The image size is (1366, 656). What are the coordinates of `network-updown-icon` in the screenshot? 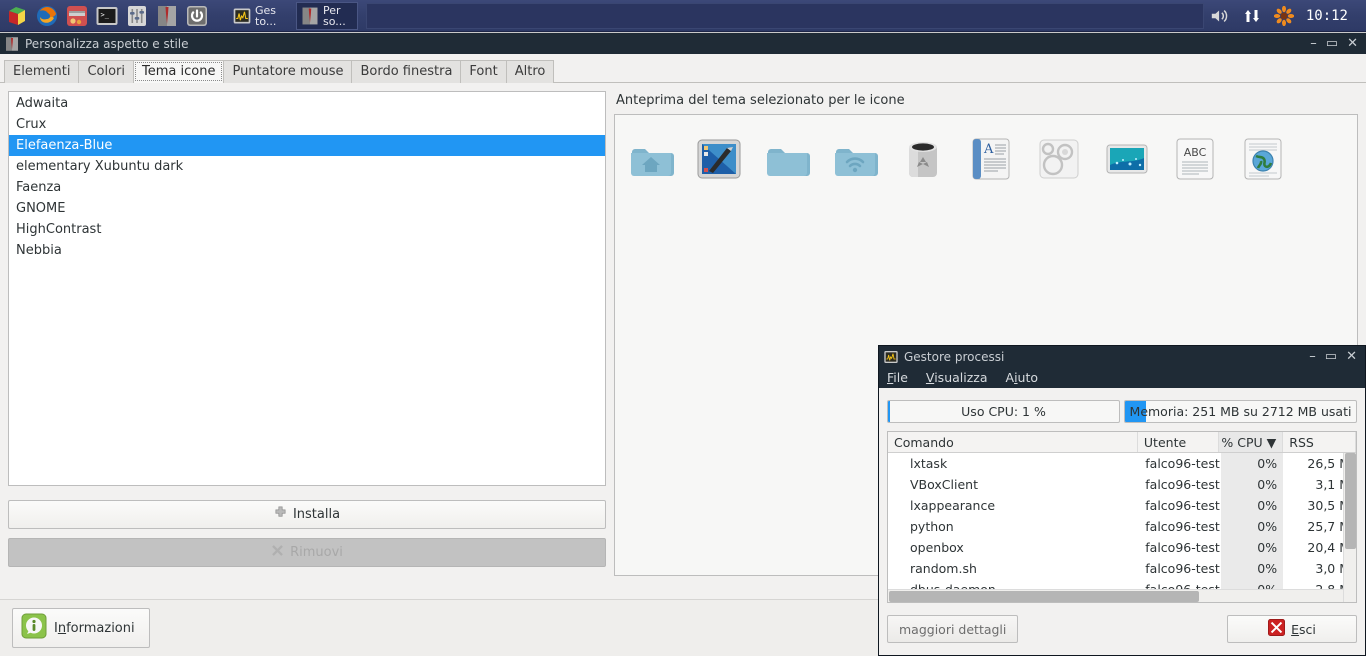 It's located at (1252, 16).